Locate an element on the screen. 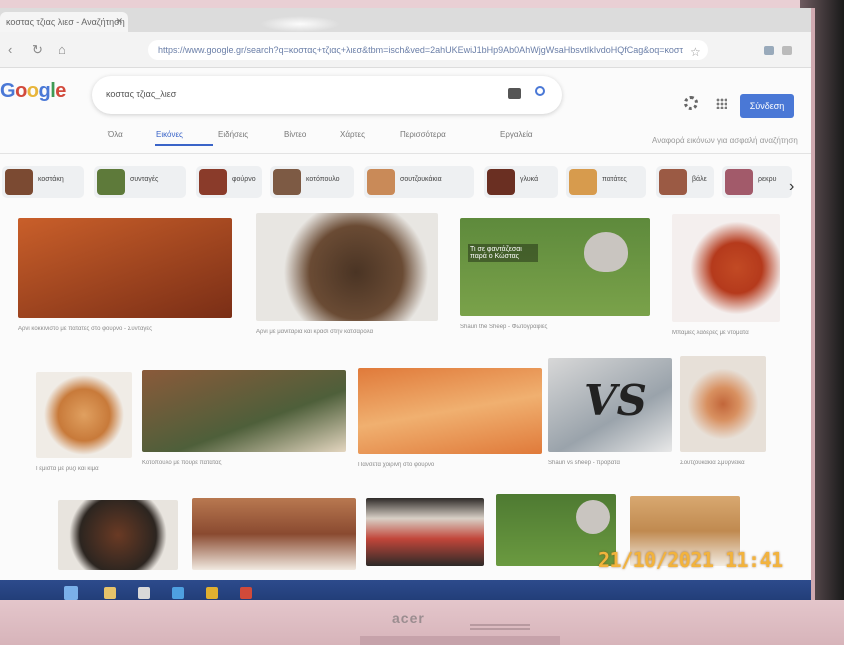  refresh-icon: ↻ is located at coordinates (37, 50).